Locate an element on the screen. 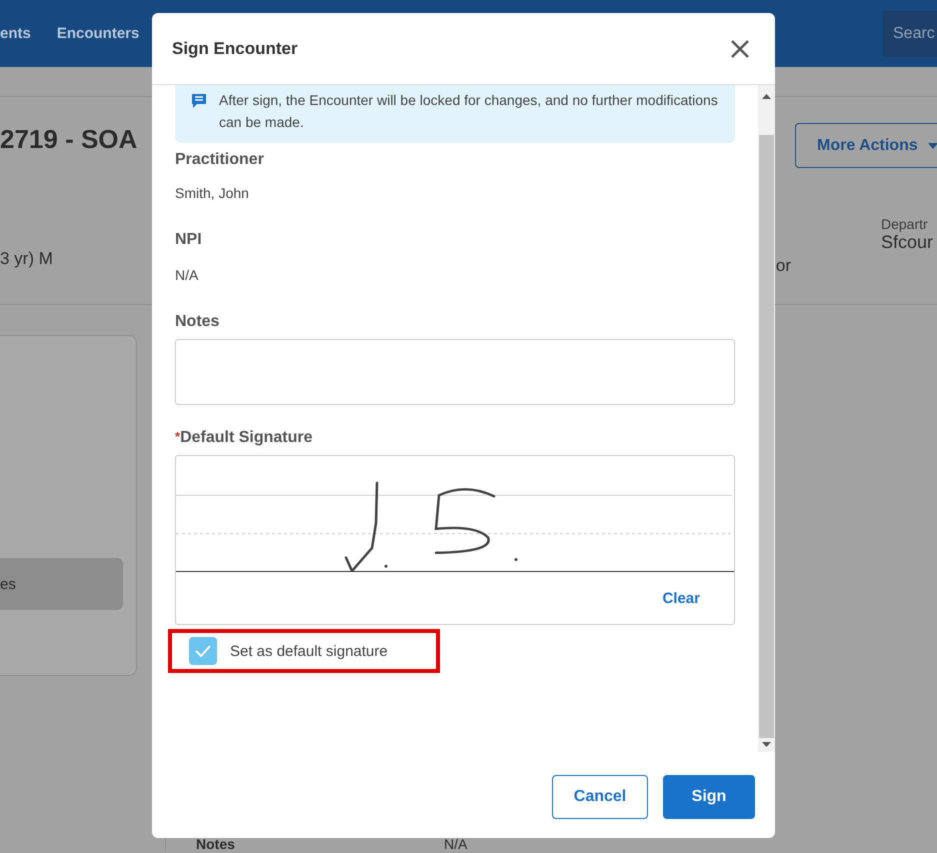  checkbox is located at coordinates (203, 651).